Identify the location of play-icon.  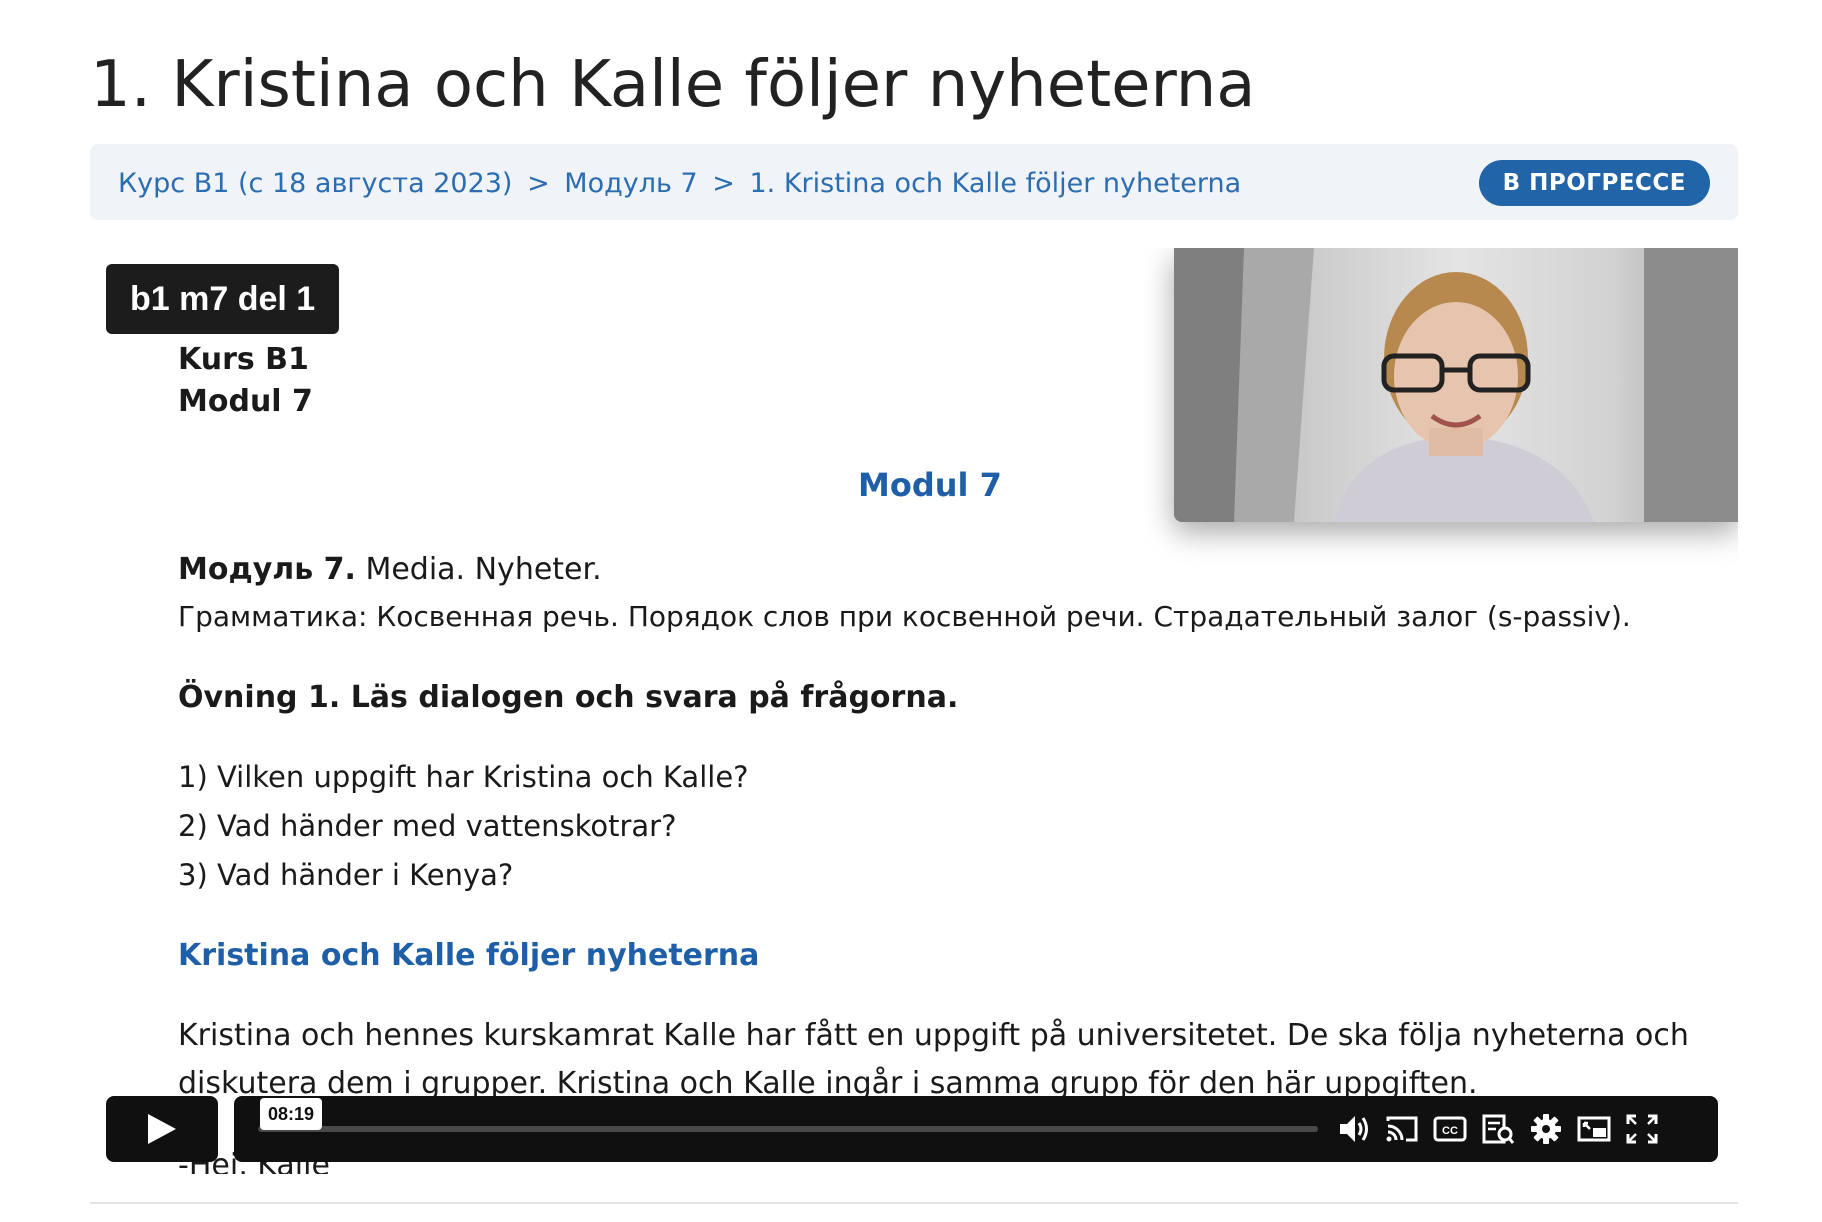
(162, 1129).